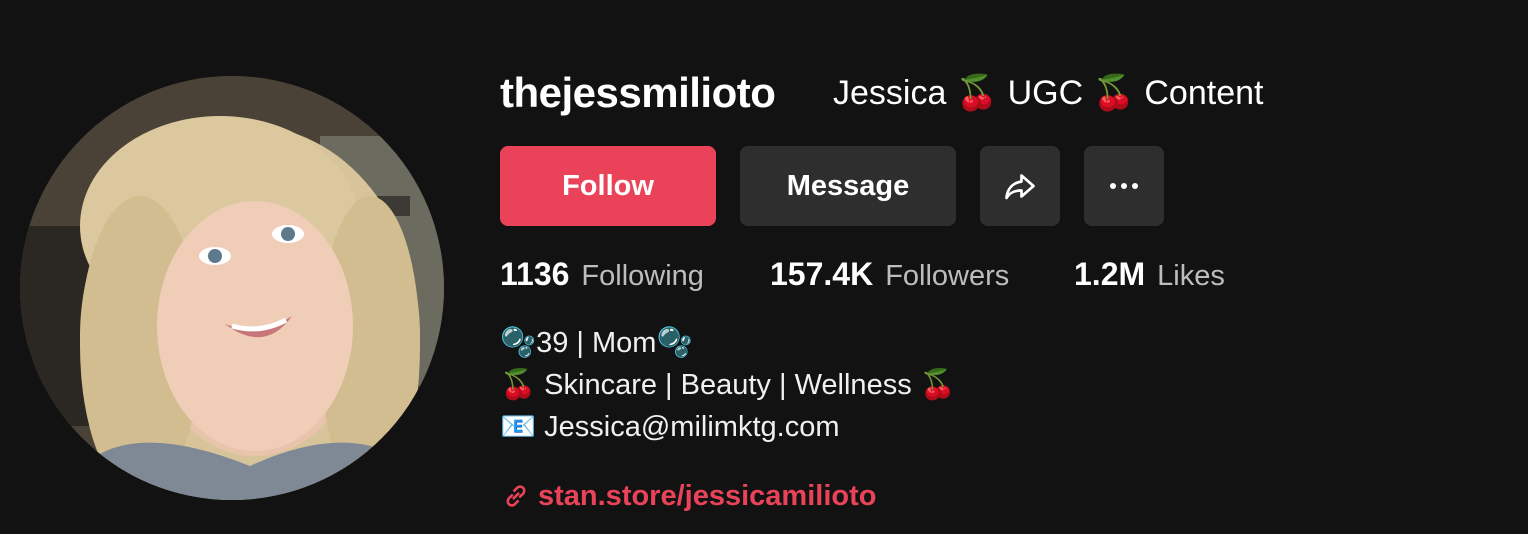  What do you see at coordinates (1149, 275) in the screenshot?
I see `stat-likes: 1.2M Likes` at bounding box center [1149, 275].